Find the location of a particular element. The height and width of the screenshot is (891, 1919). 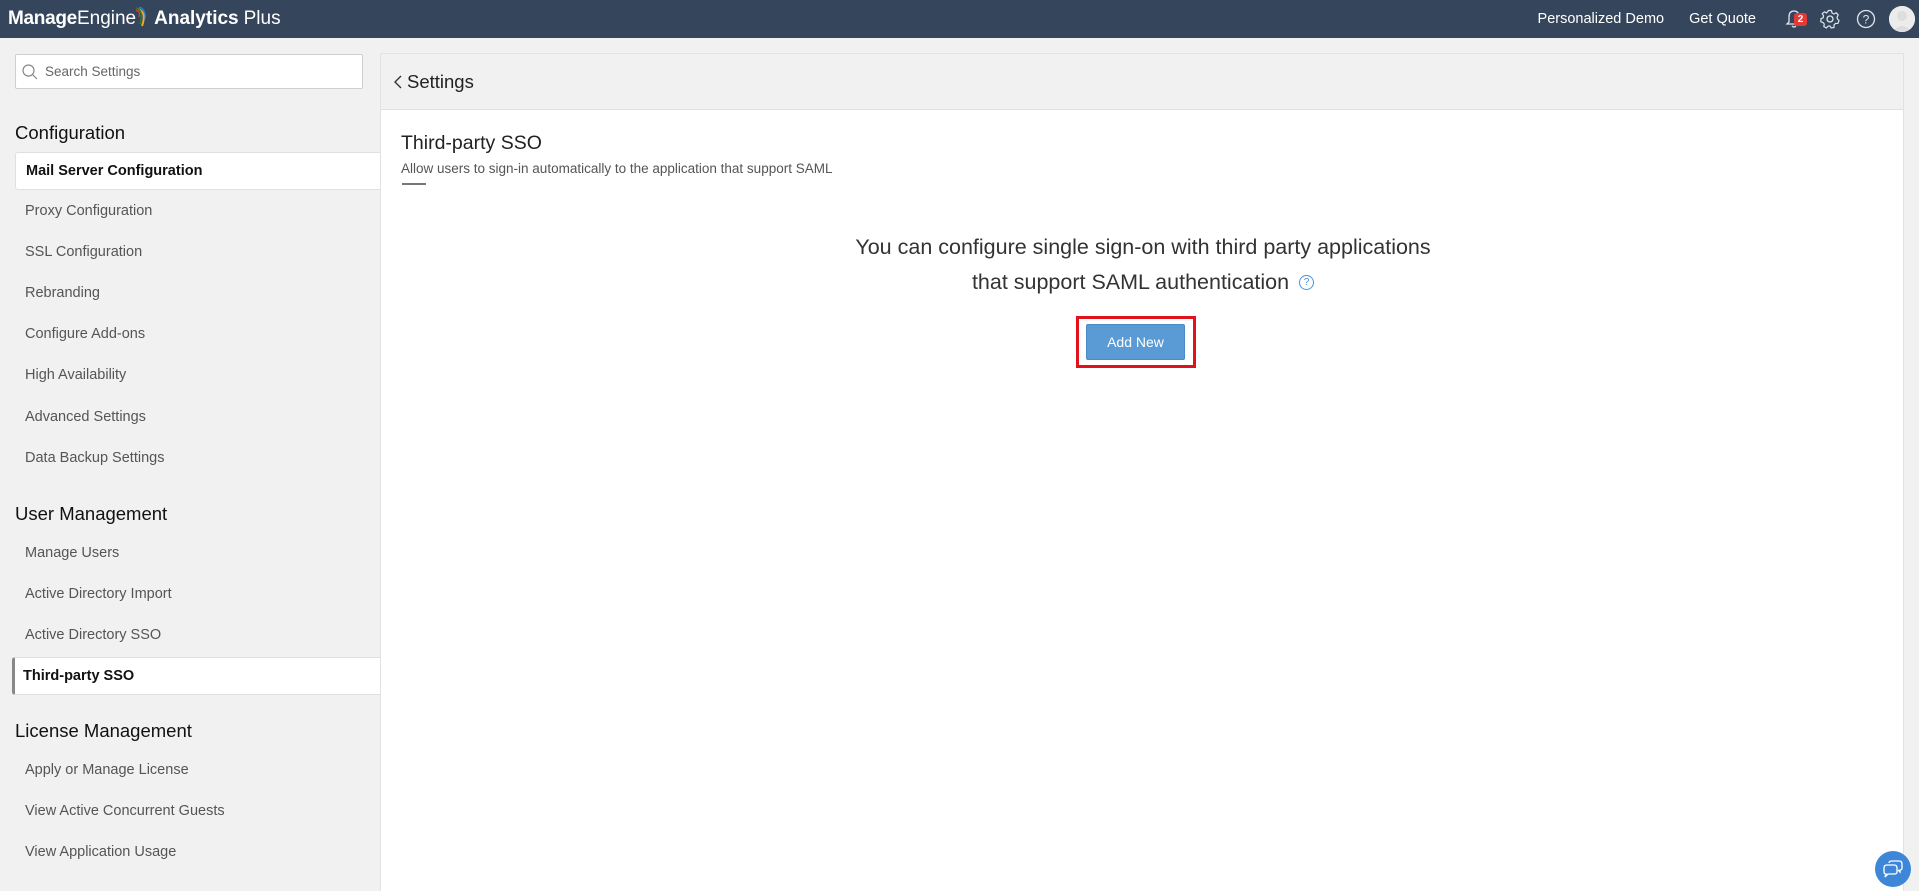

sidebar-item-advanced-settings: Advanced Settings is located at coordinates (197, 417).